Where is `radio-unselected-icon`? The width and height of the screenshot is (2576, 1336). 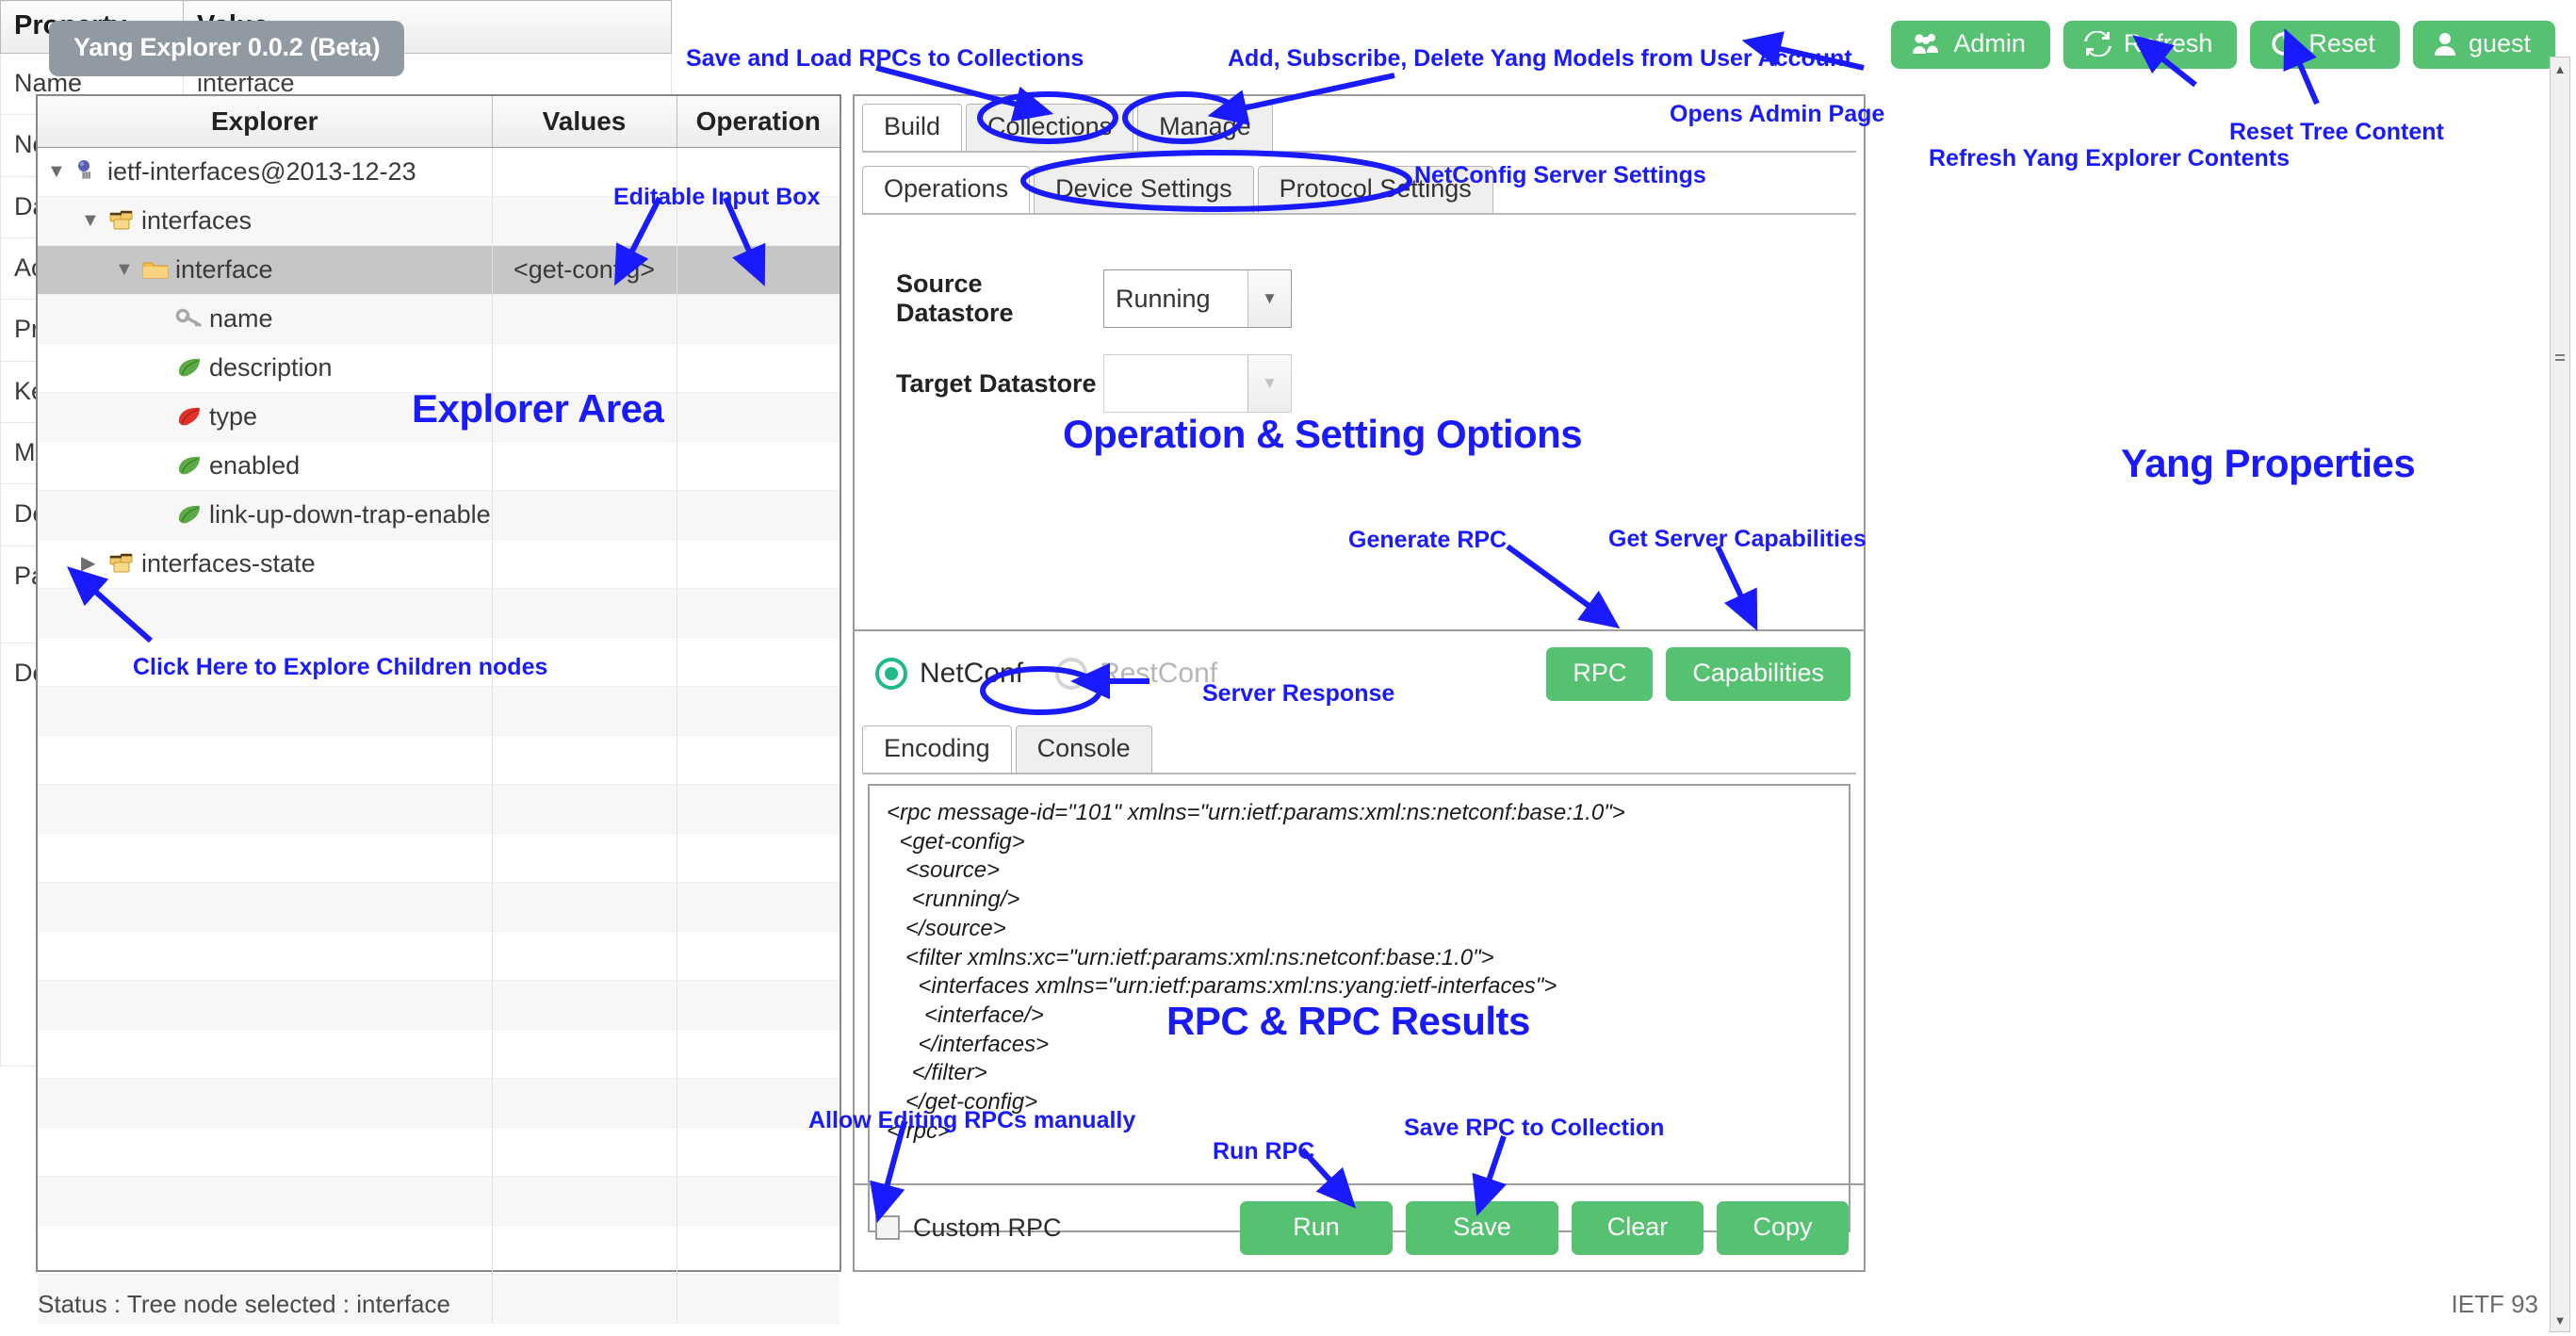
radio-unselected-icon is located at coordinates (1071, 674).